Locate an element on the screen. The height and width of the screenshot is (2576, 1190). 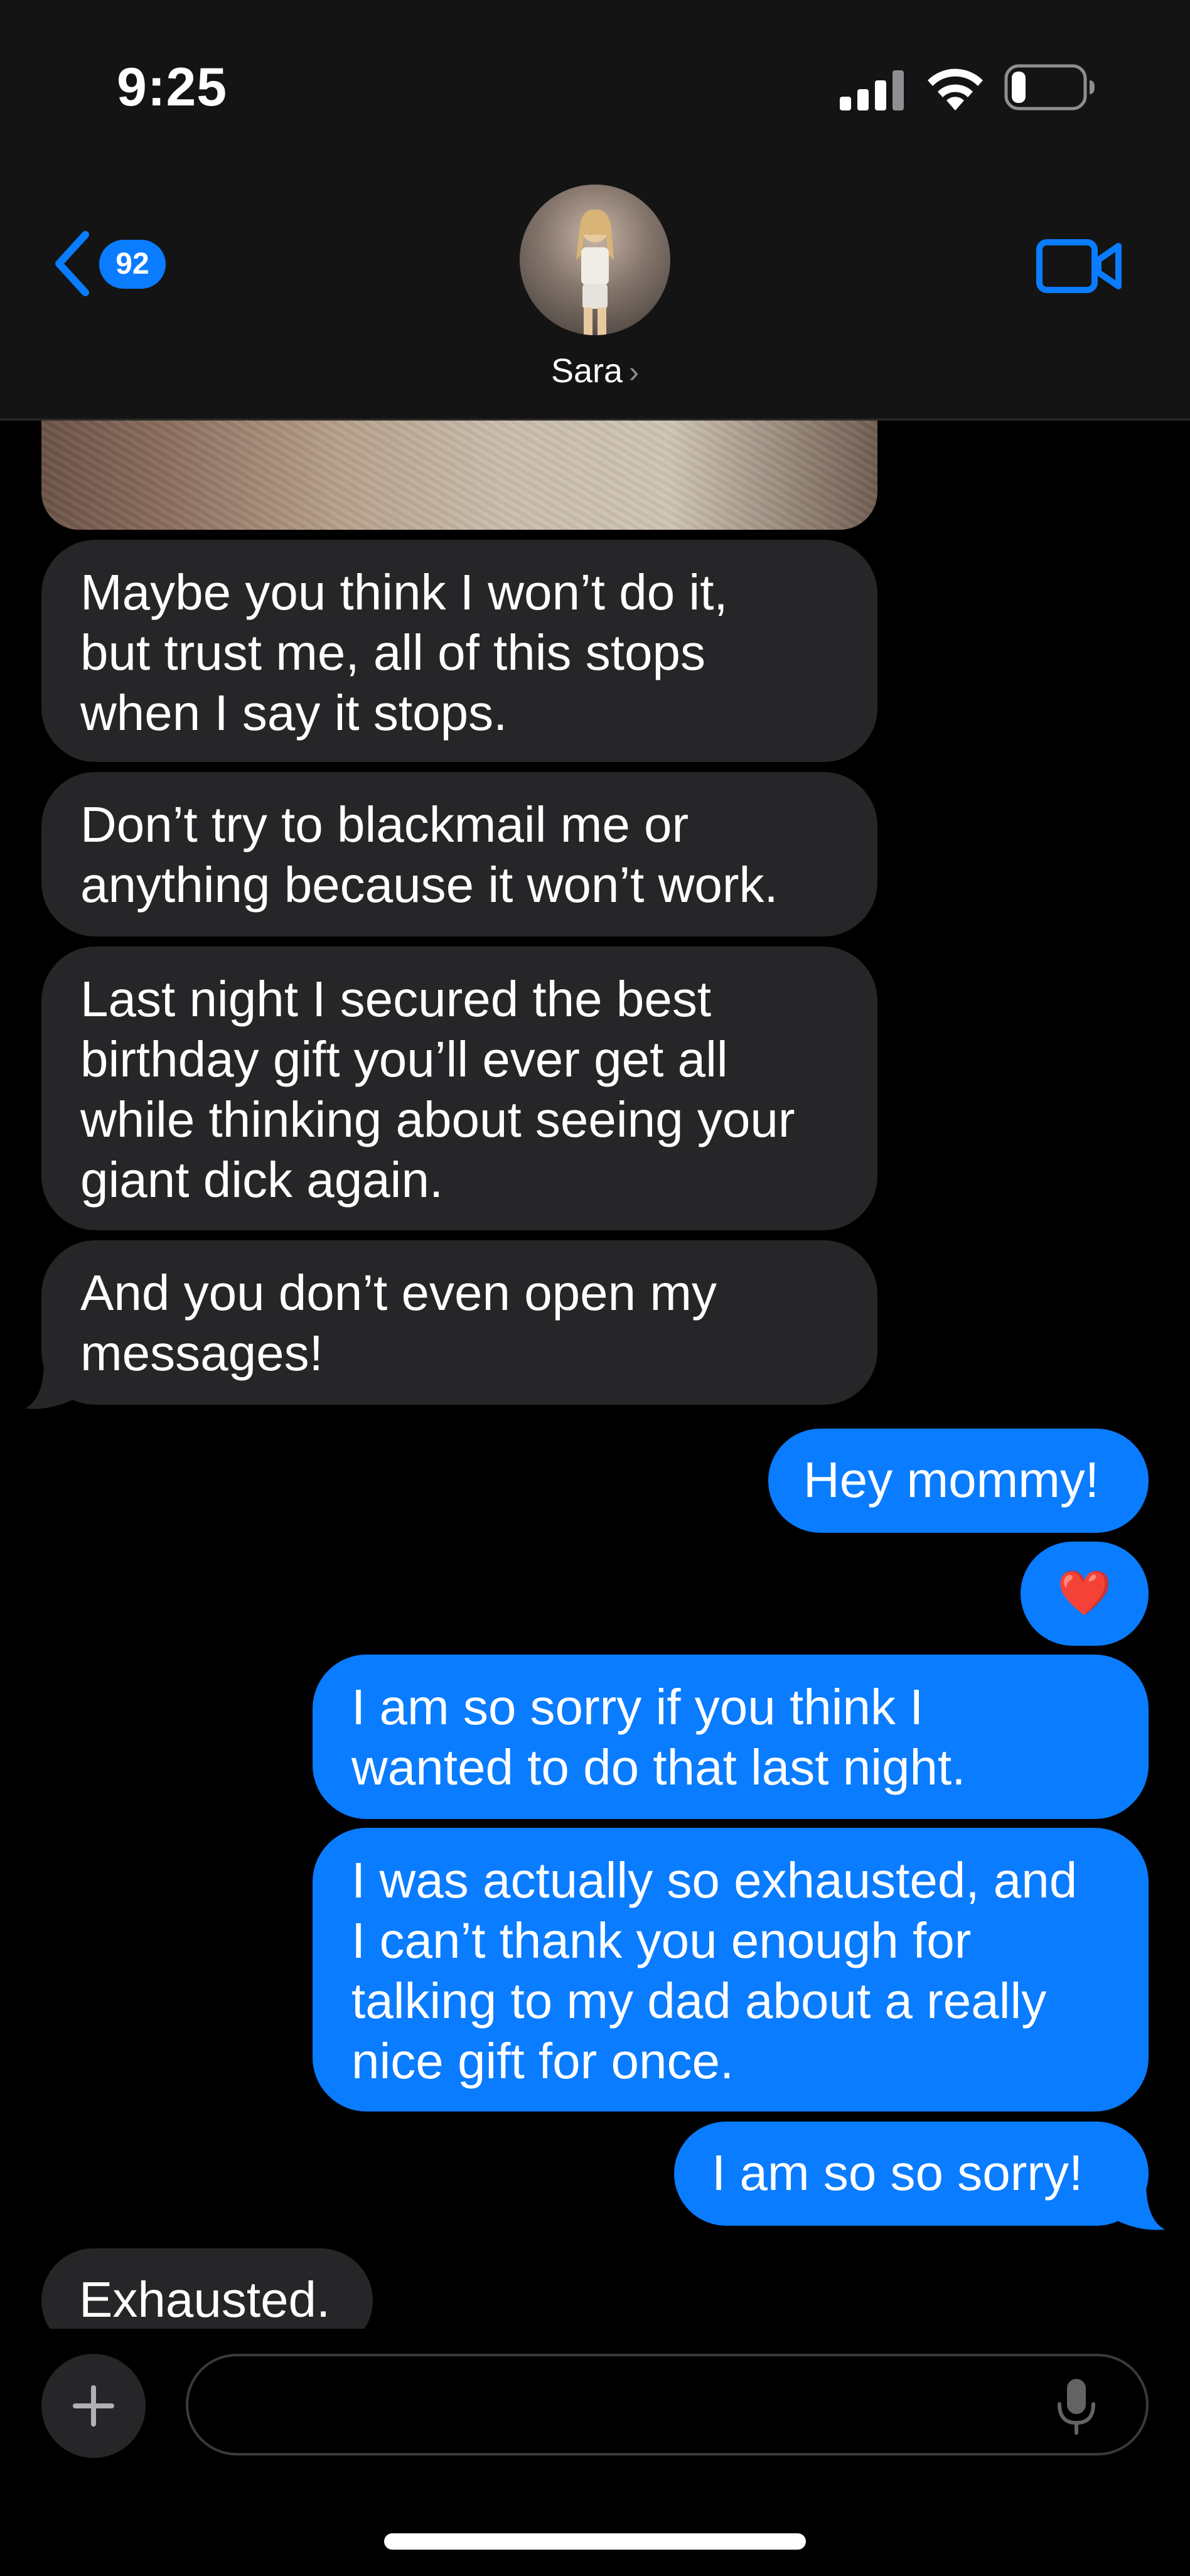
status-time: 9:25 is located at coordinates (172, 87).